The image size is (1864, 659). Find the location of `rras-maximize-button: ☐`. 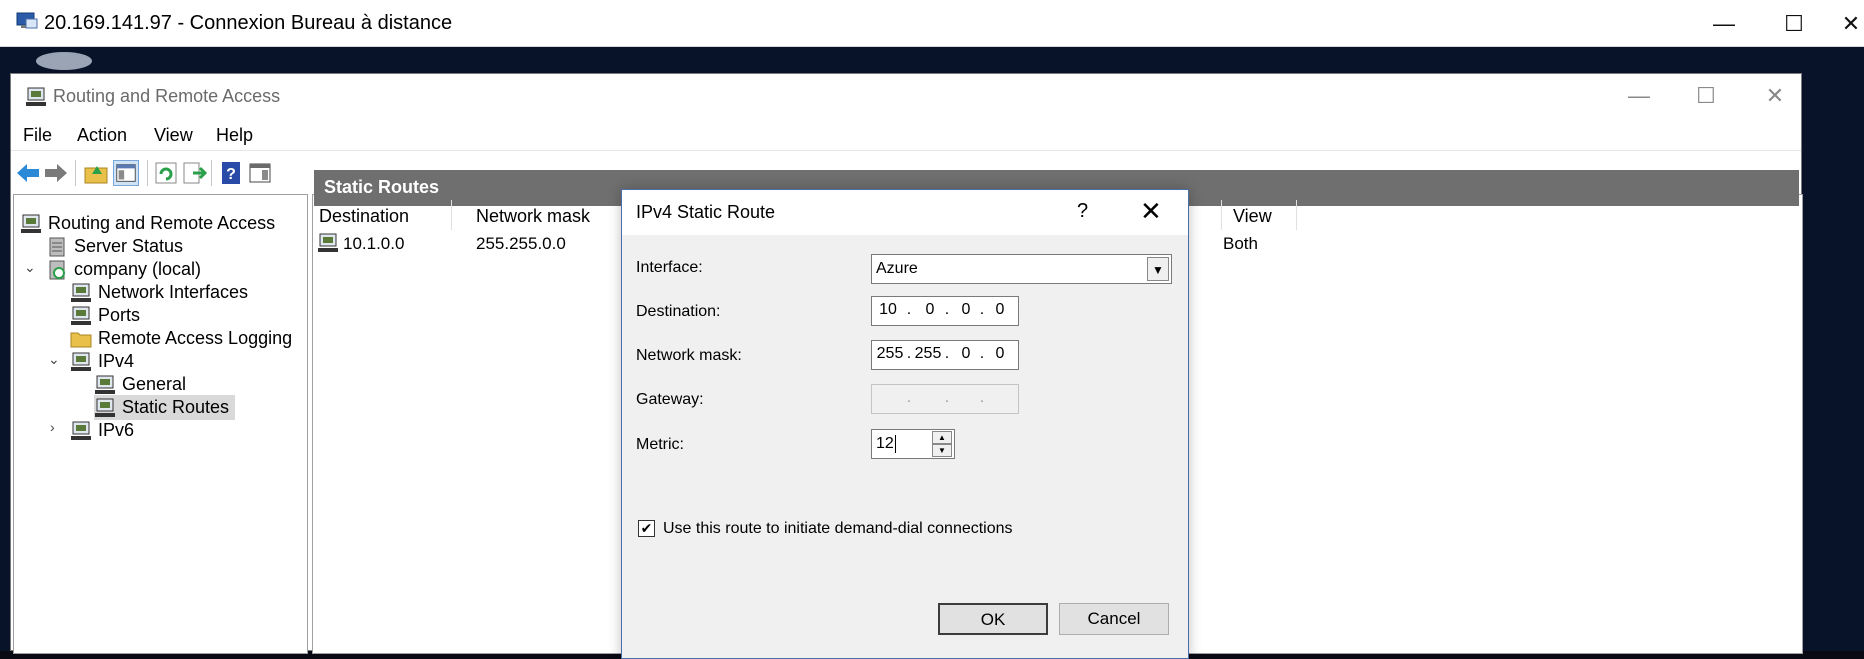

rras-maximize-button: ☐ is located at coordinates (1706, 96).